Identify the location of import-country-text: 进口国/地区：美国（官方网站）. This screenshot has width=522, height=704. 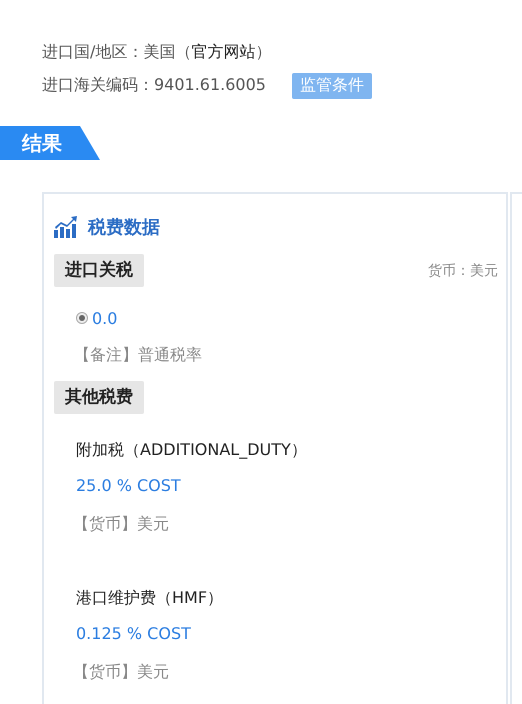
(157, 52).